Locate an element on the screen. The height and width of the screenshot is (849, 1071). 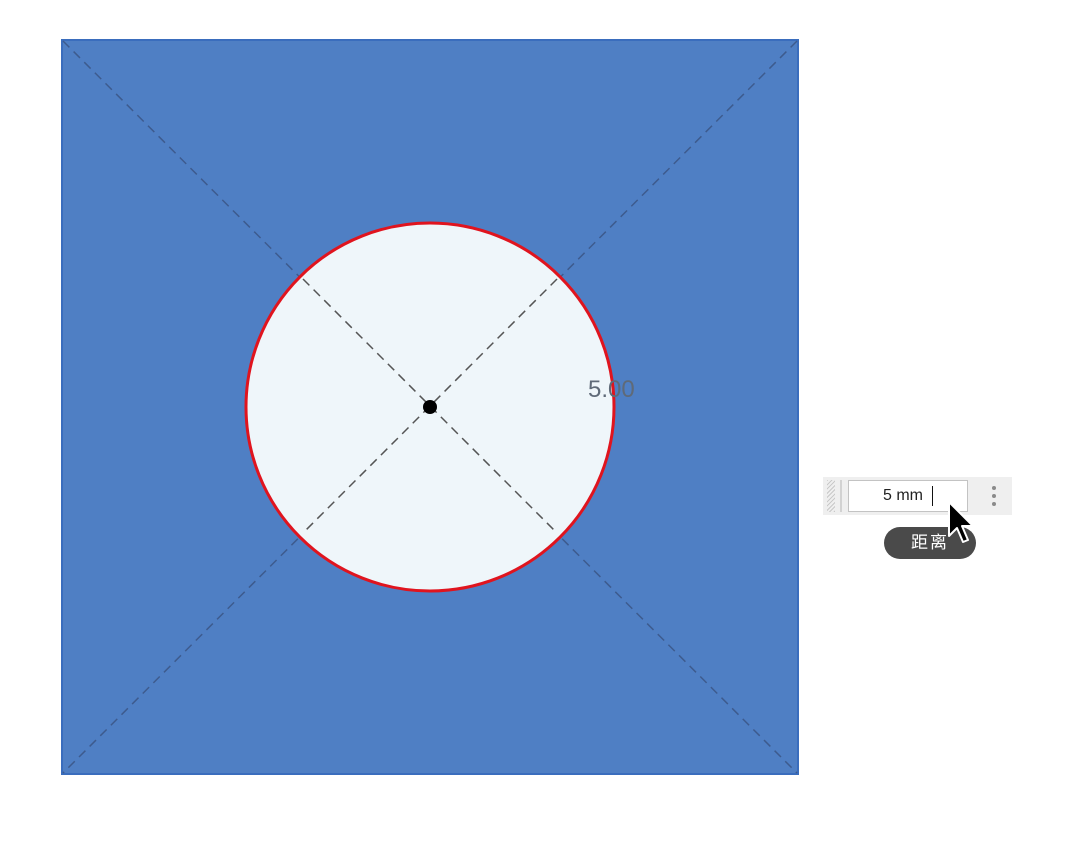
drag-handle-icon is located at coordinates (831, 496).